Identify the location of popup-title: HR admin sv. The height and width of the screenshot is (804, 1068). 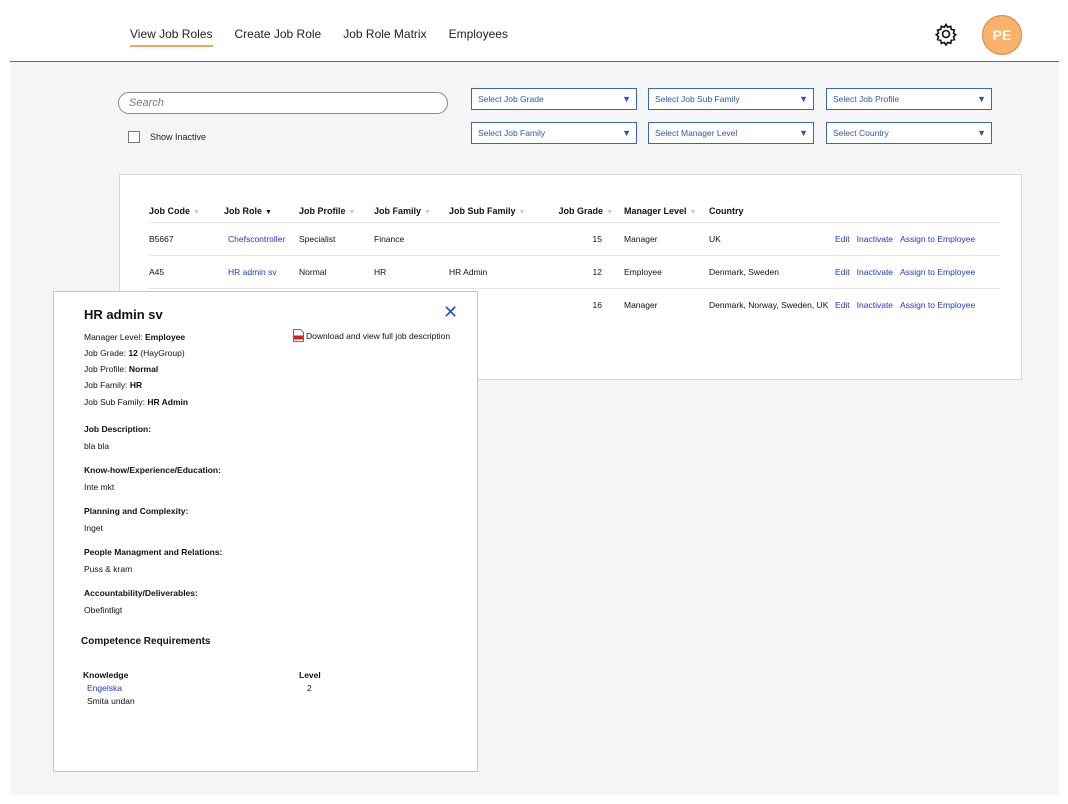
(123, 314).